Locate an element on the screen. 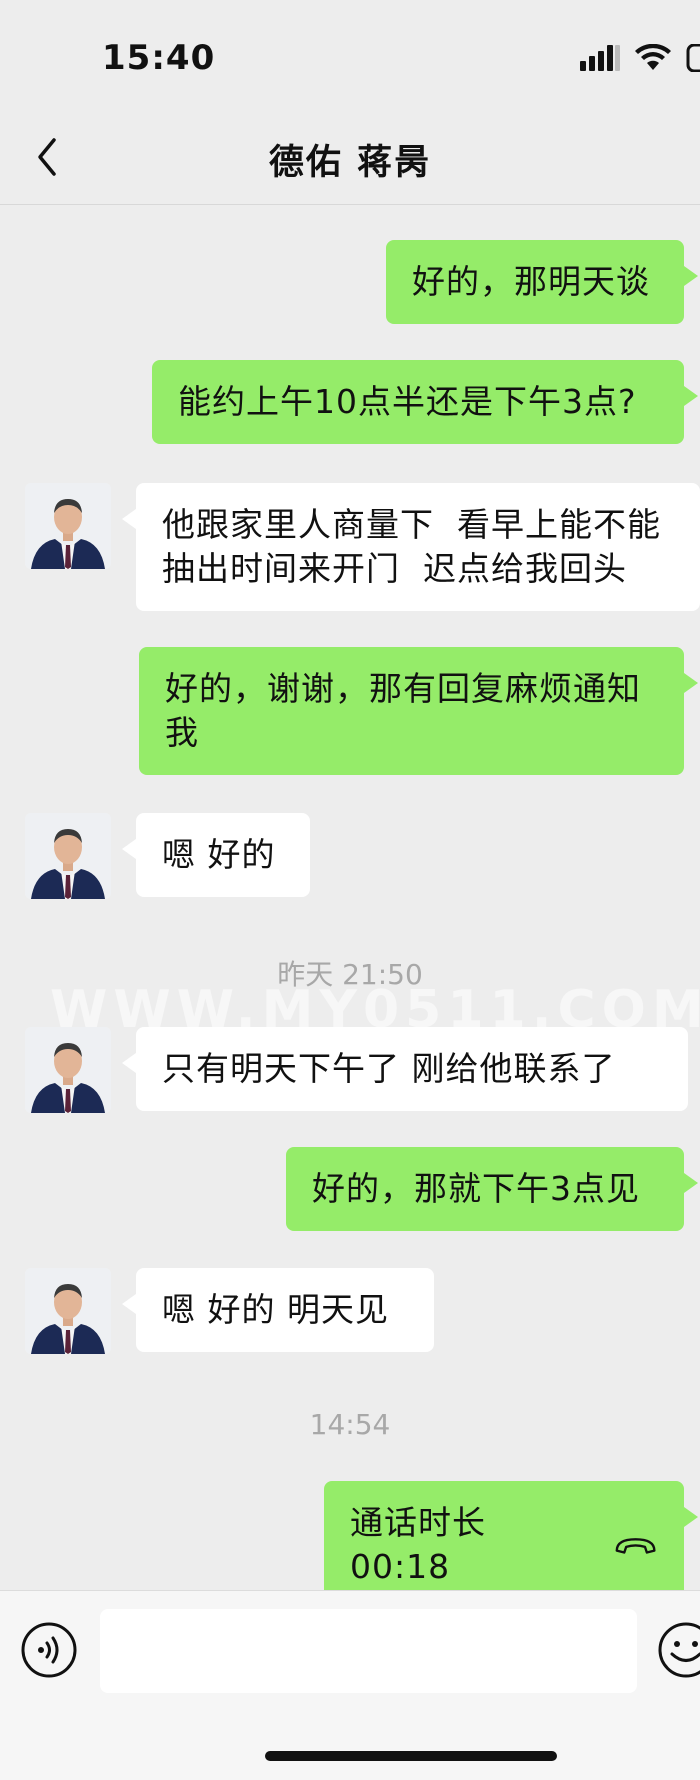 The image size is (700, 1780). emoji-icon is located at coordinates (679, 1650).